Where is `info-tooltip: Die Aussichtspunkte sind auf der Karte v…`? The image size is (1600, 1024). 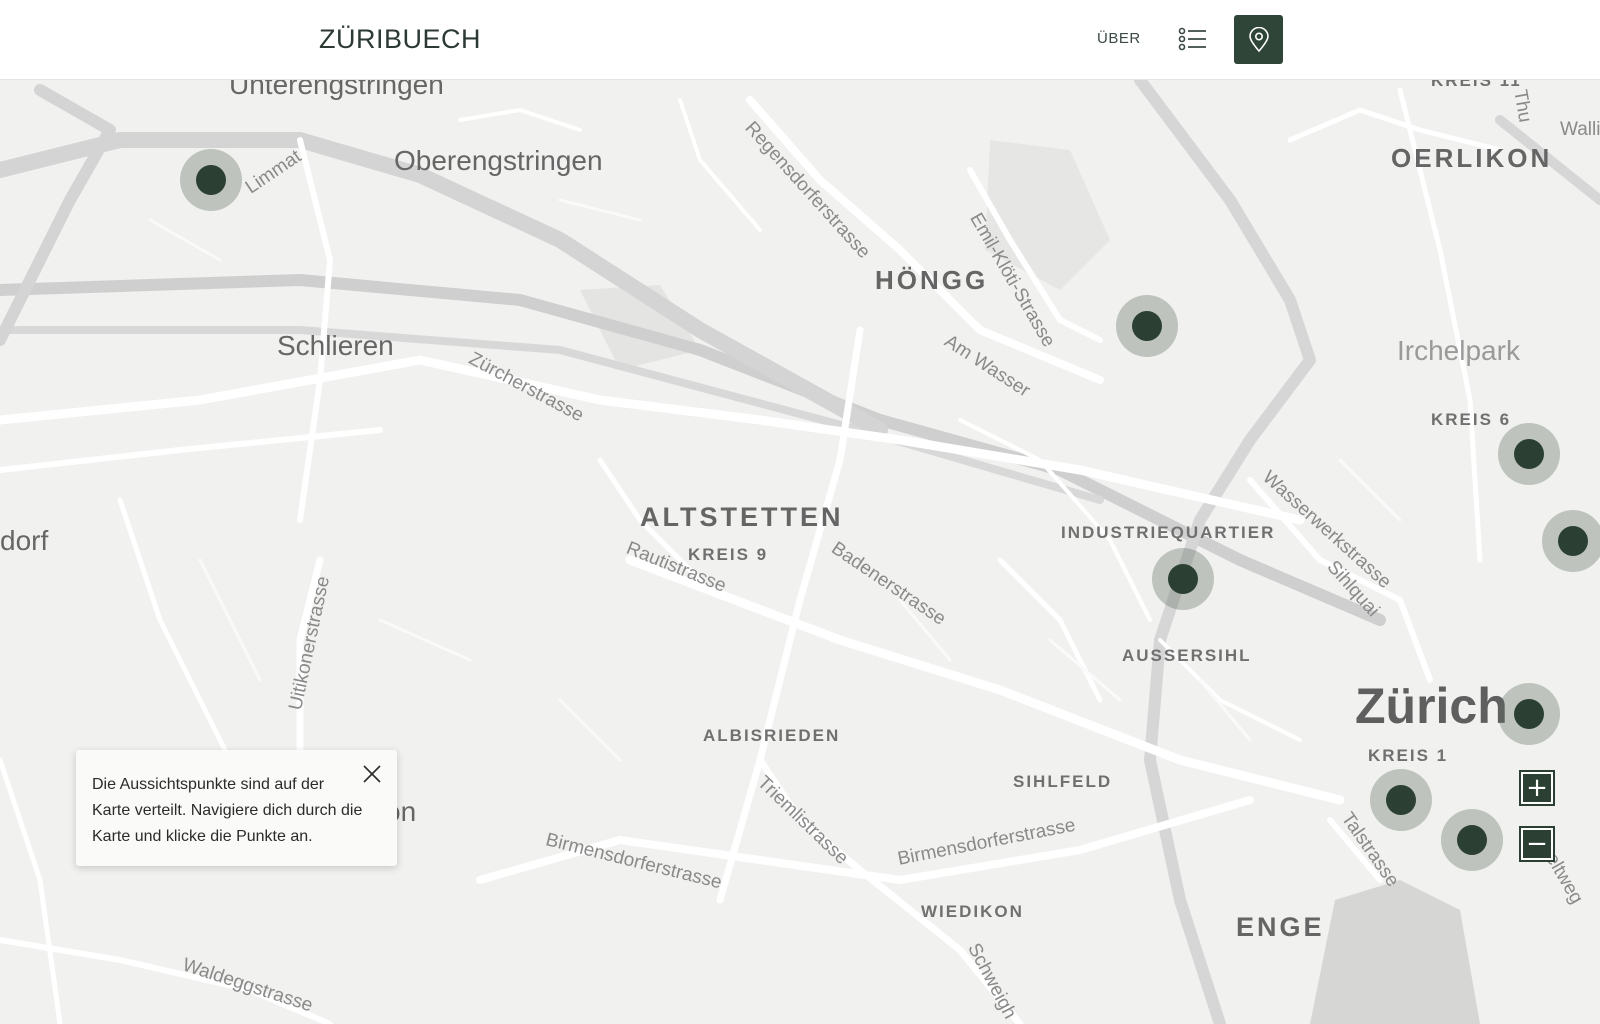
info-tooltip: Die Aussichtspunkte sind auf der Karte v… is located at coordinates (236, 808).